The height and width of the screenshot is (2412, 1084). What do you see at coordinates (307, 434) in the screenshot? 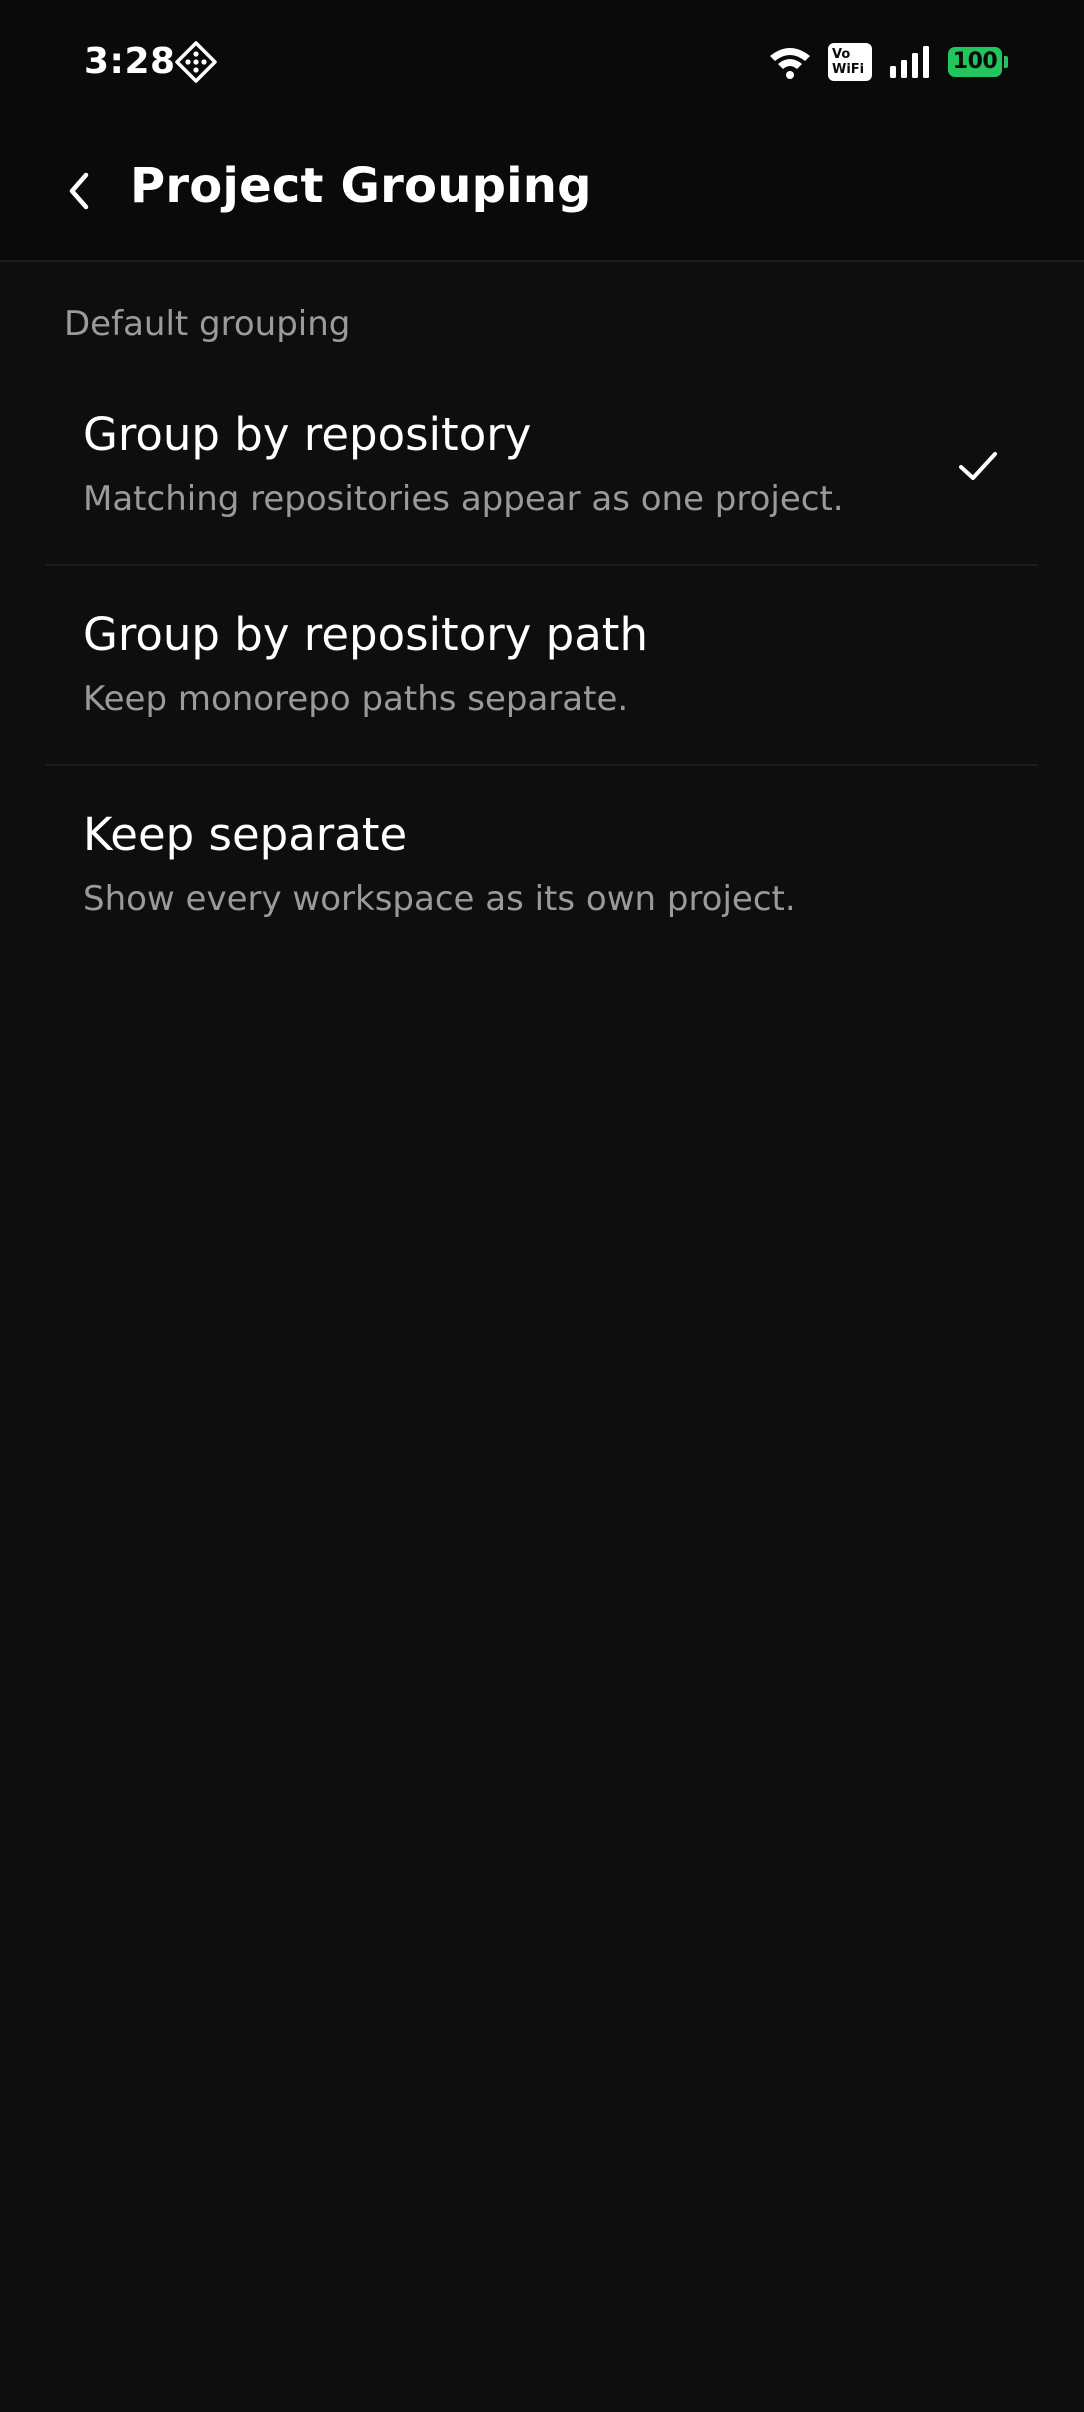
I see `option-title: Group by repository` at bounding box center [307, 434].